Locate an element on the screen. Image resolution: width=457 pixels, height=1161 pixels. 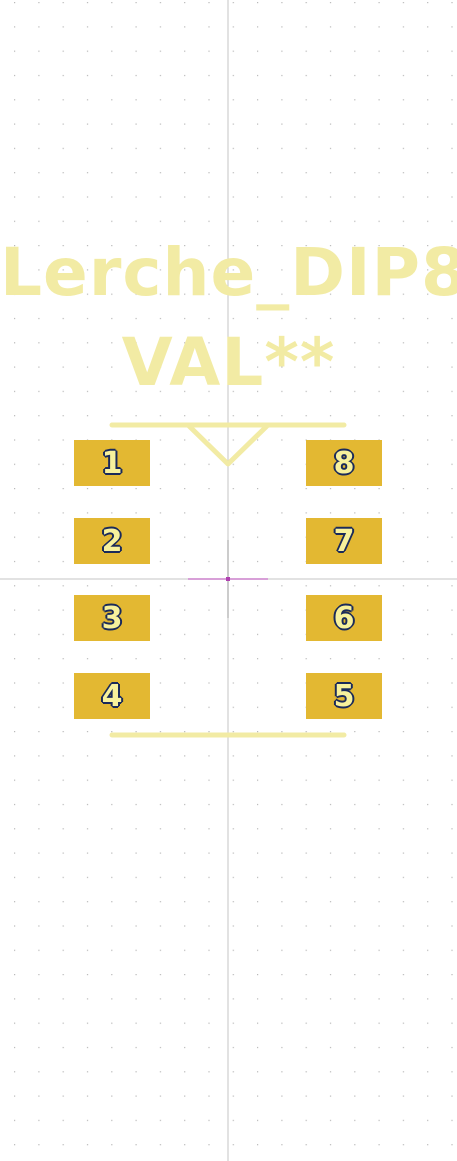
pad-8: 8 is located at coordinates (344, 463).